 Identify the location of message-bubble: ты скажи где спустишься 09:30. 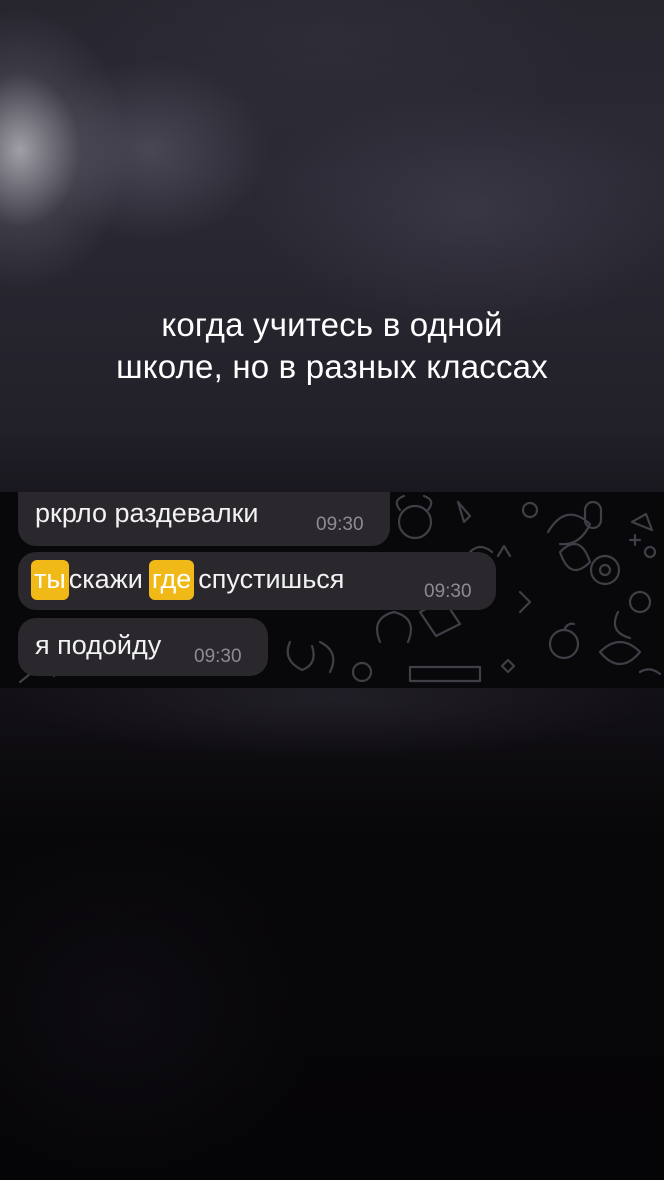
(257, 581).